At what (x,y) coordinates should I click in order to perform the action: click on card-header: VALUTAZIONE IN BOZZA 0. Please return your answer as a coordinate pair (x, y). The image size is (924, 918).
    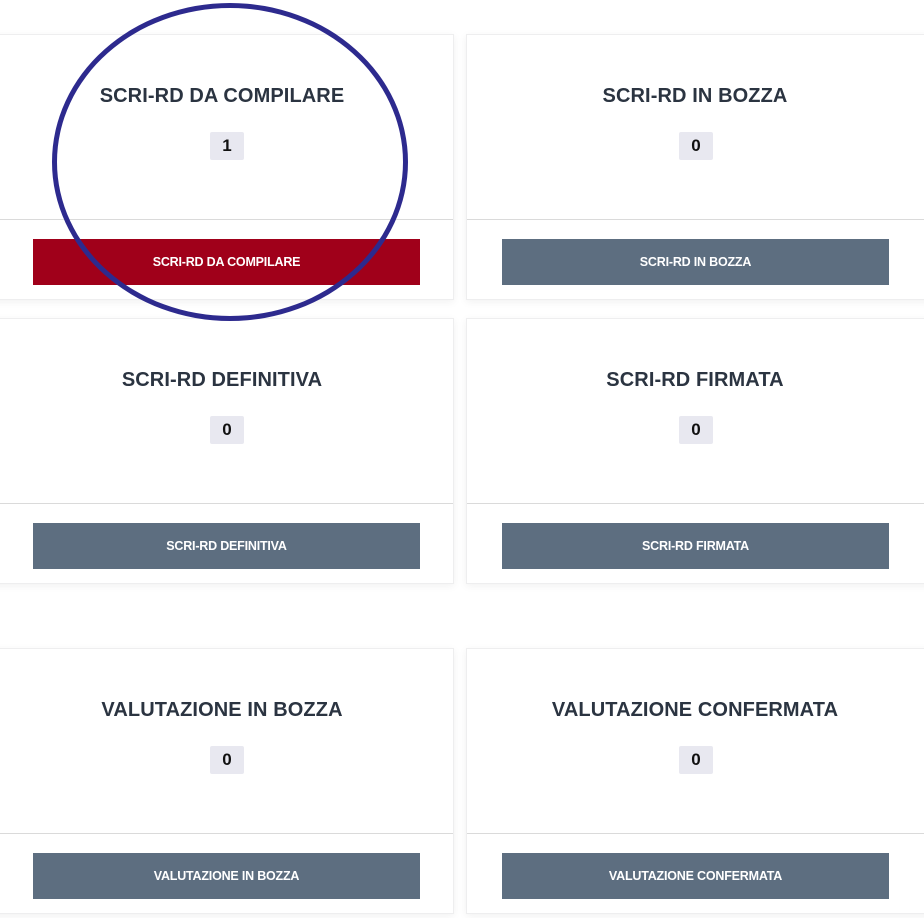
    Looking at the image, I should click on (226, 741).